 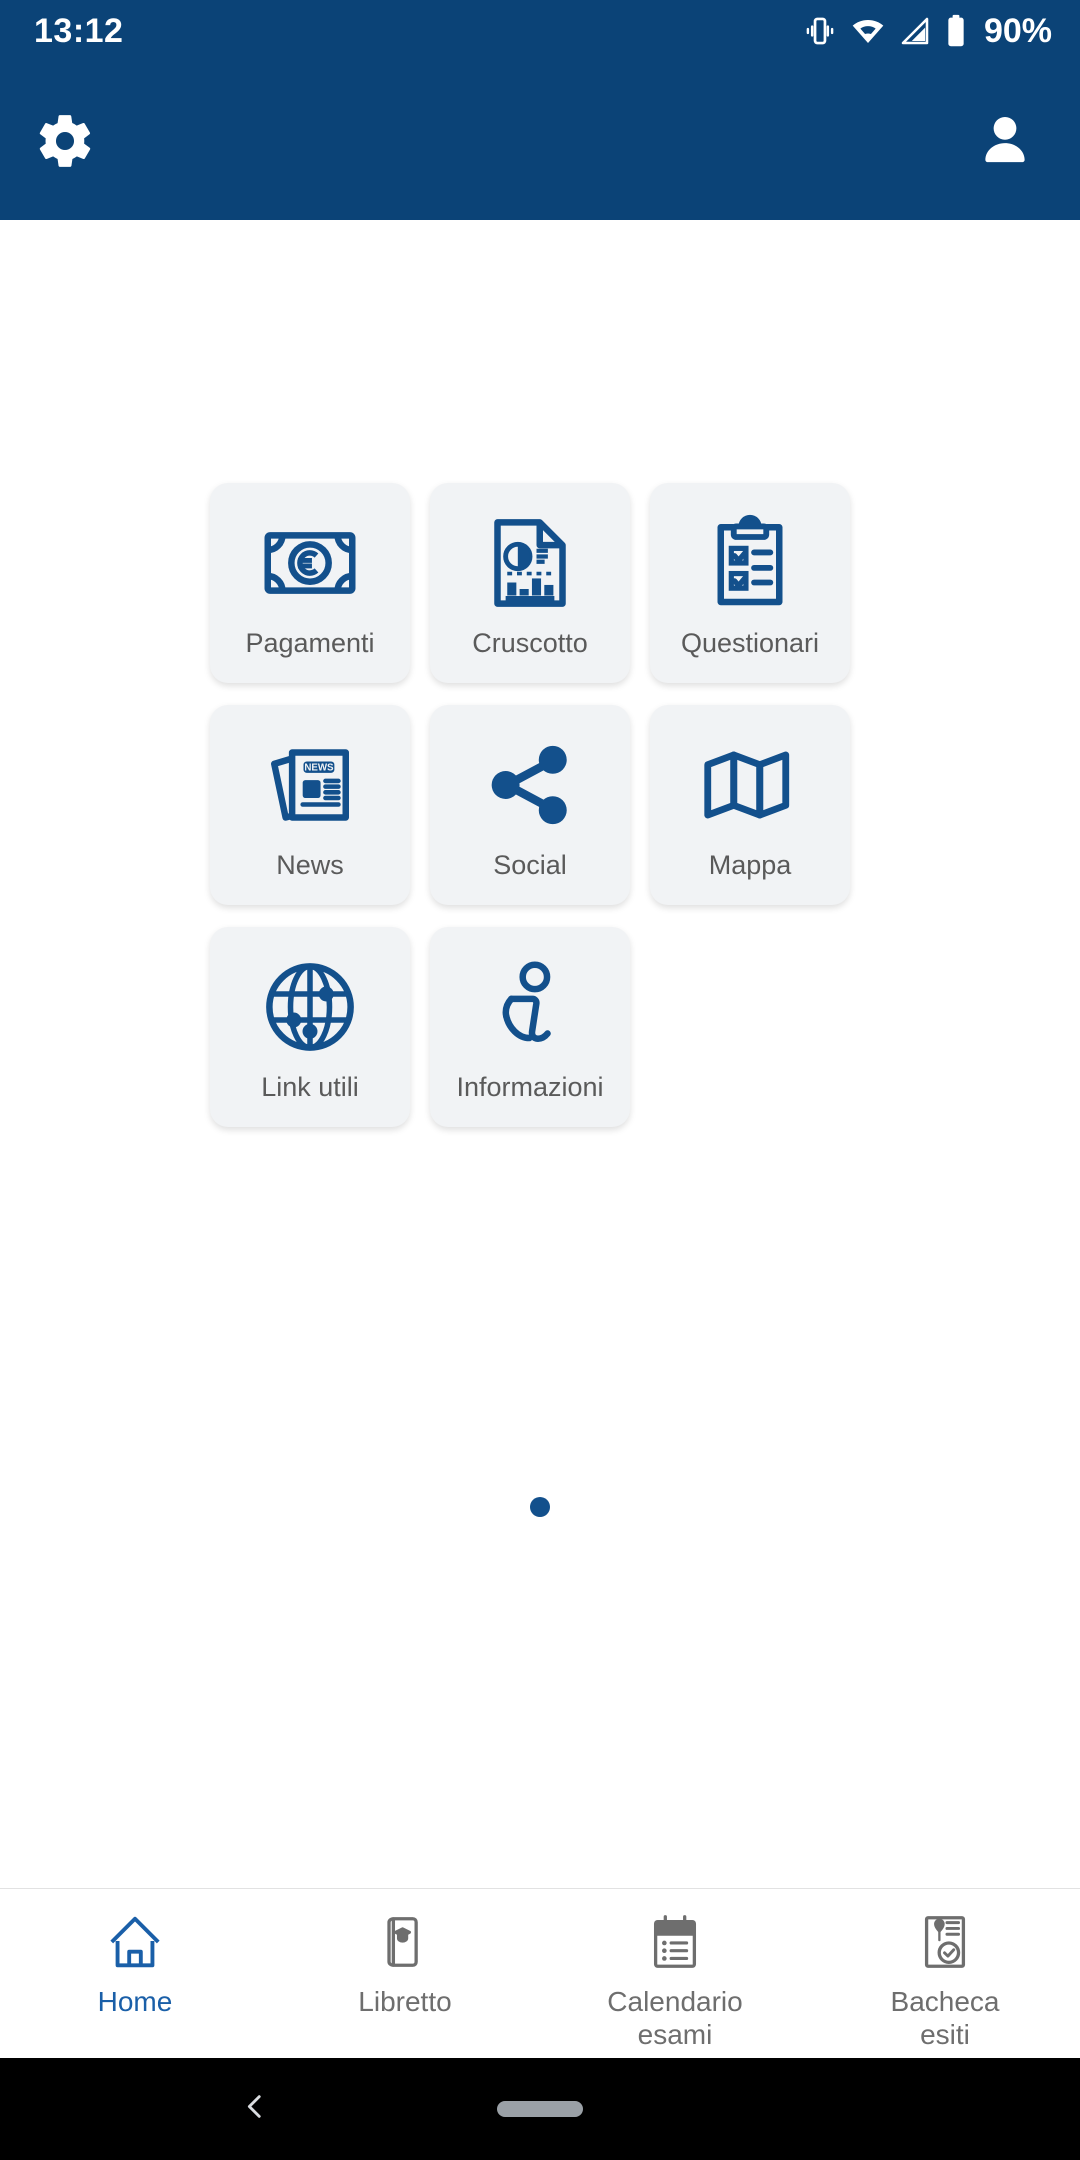 I want to click on person-icon, so click(x=1005, y=141).